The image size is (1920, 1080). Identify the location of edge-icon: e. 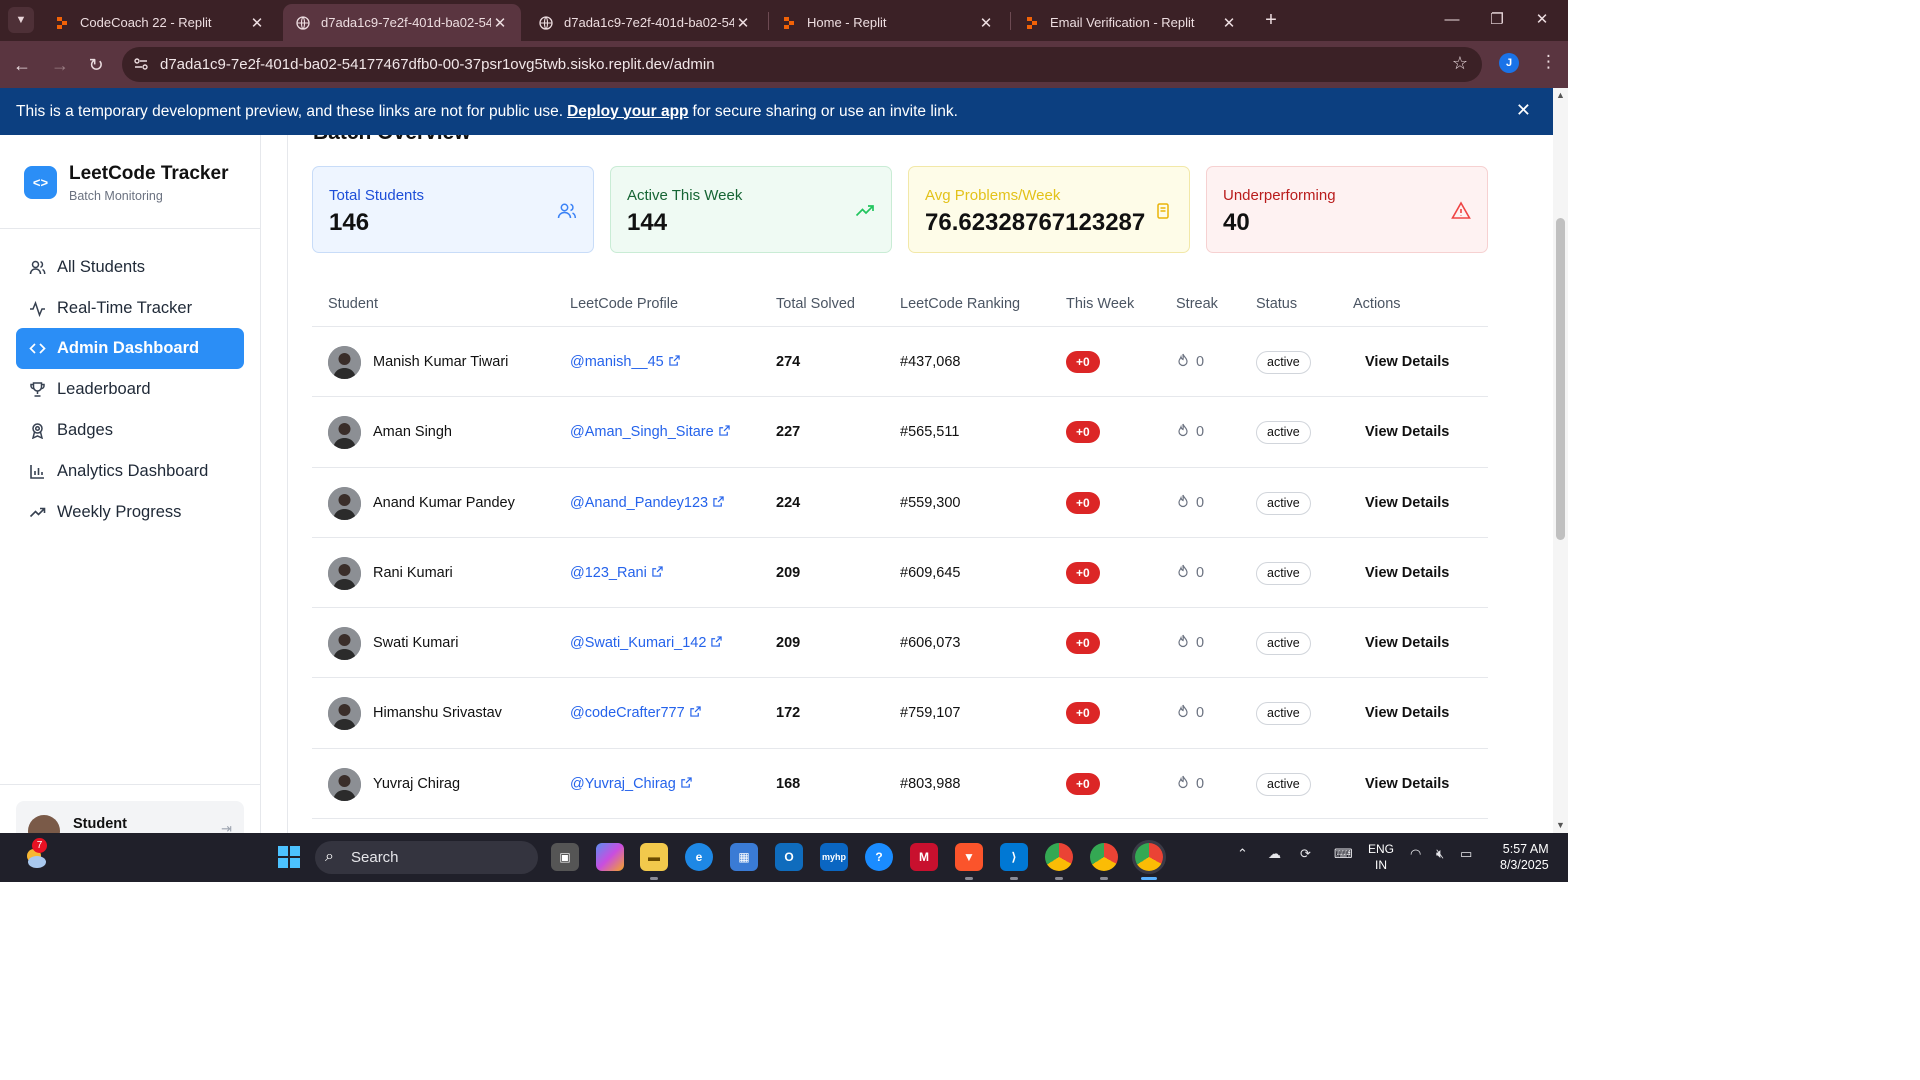
(699, 857).